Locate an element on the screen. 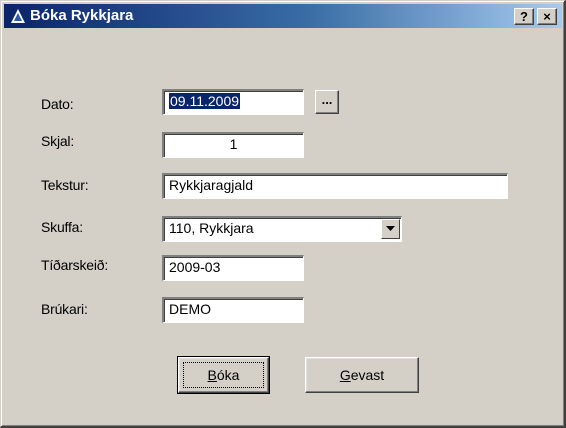  close-button: × is located at coordinates (547, 16).